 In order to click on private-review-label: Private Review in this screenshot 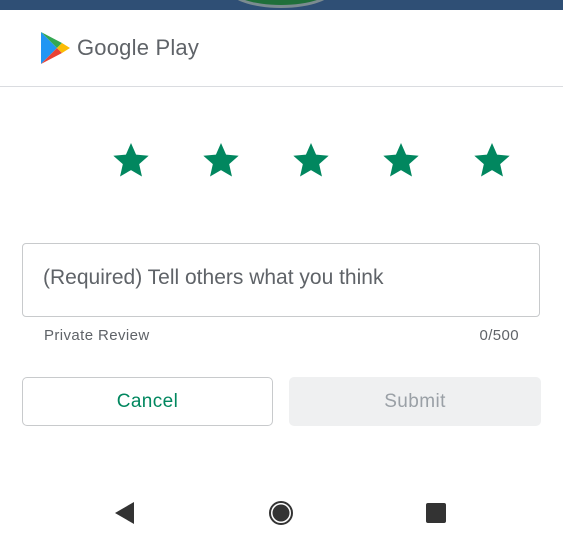, I will do `click(97, 335)`.